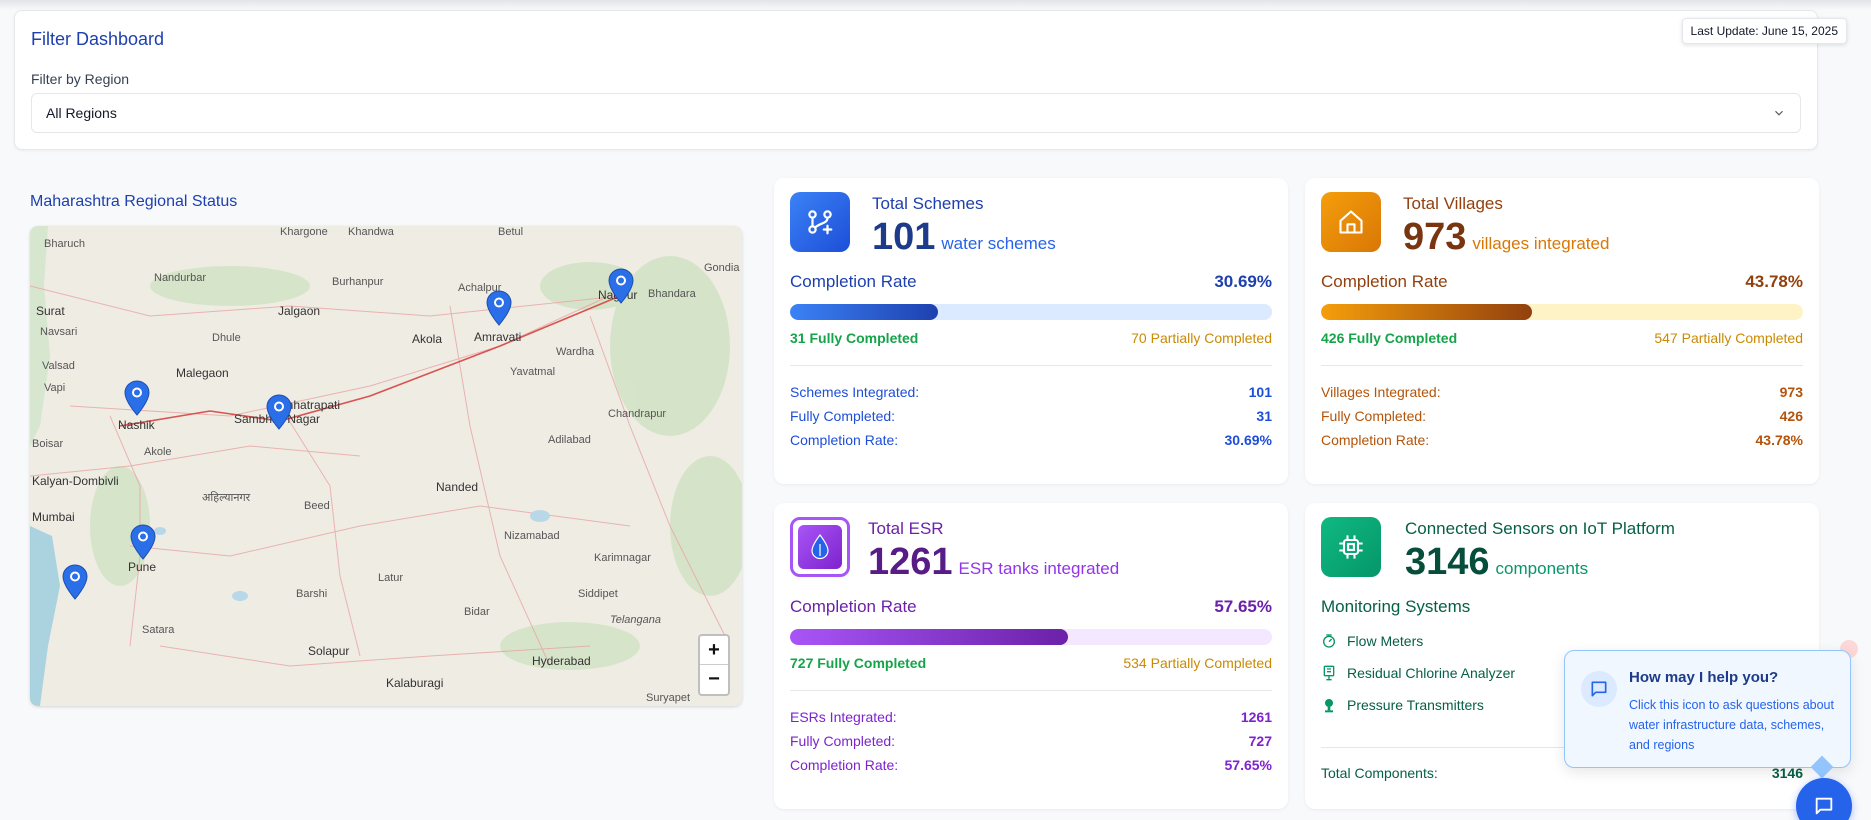 The height and width of the screenshot is (820, 1871). Describe the element at coordinates (1447, 562) in the screenshot. I see `sensors-count: 3146` at that location.